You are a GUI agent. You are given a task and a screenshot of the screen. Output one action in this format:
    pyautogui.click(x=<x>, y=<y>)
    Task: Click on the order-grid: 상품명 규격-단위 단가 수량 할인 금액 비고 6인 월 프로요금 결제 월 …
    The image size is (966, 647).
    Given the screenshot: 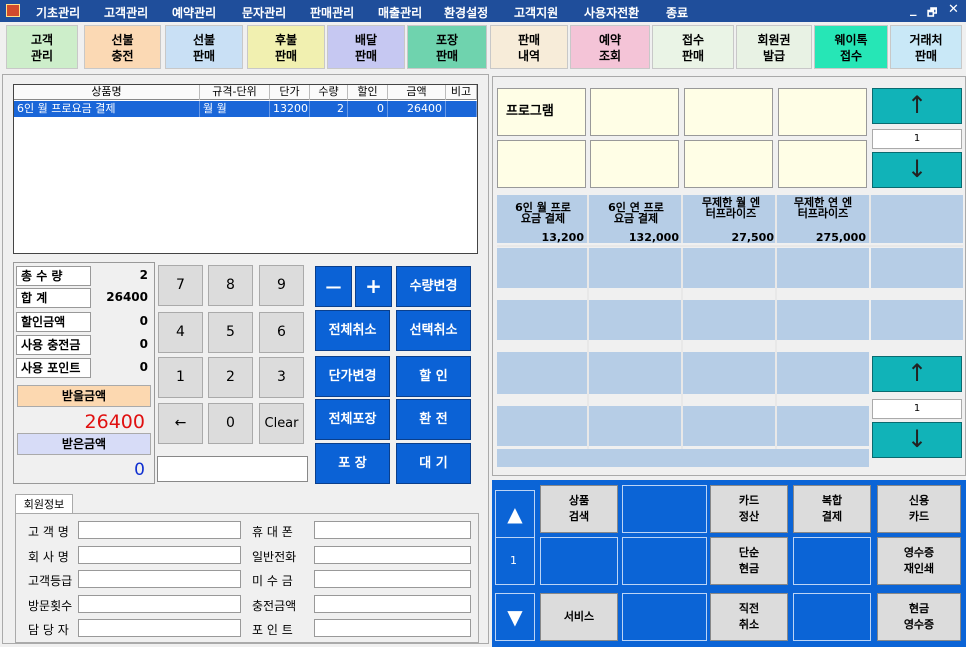 What is the action you would take?
    pyautogui.click(x=245, y=169)
    